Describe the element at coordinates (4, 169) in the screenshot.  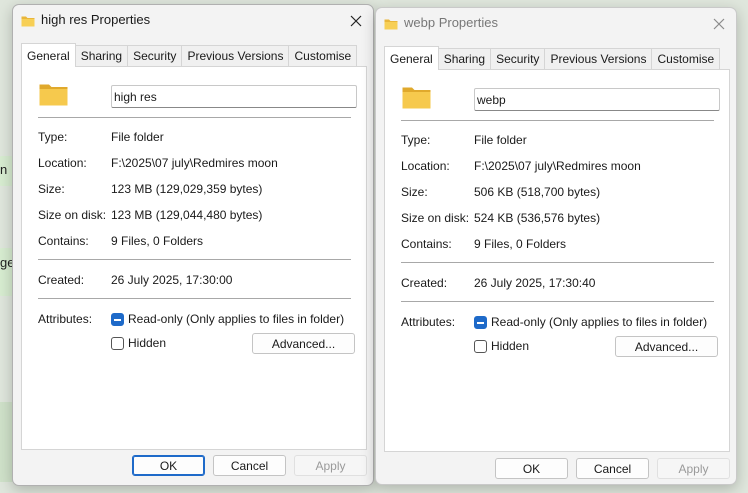
I see `background-chat-text: n a` at that location.